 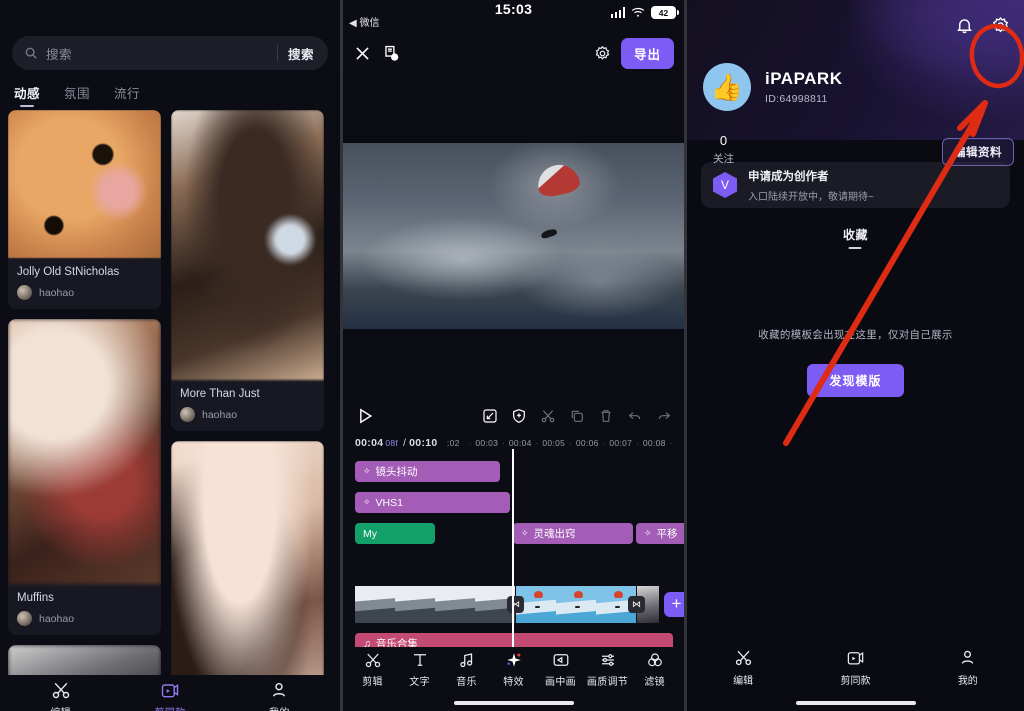 I want to click on creator-banner: V 申请成为创作者 入口陆续开放中，敬请期待~, so click(x=855, y=185).